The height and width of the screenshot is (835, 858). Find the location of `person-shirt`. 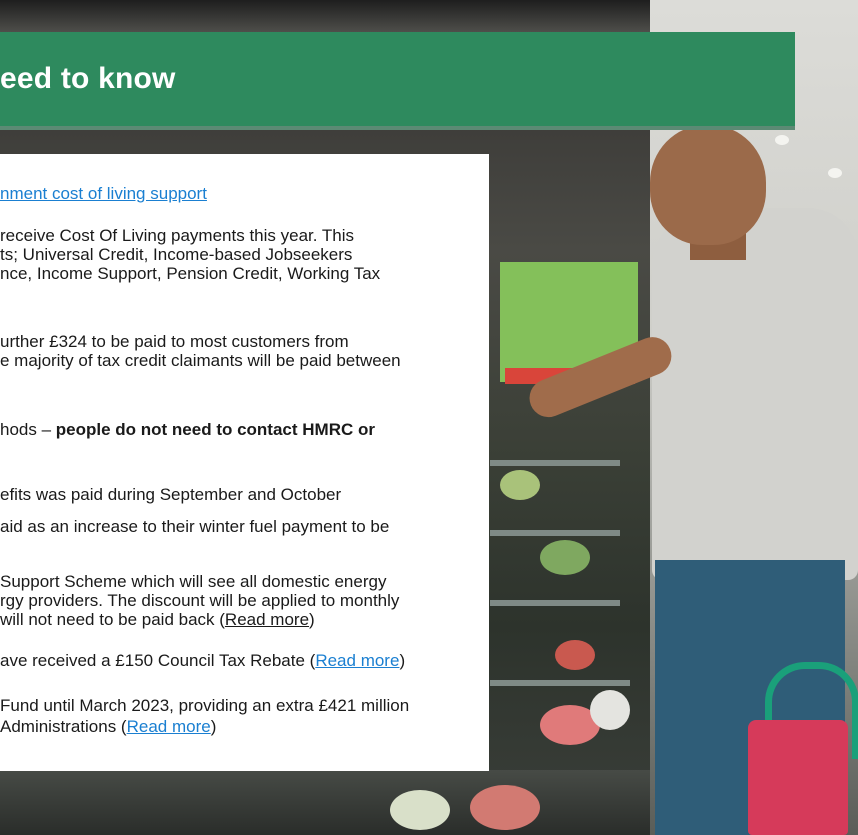

person-shirt is located at coordinates (755, 394).